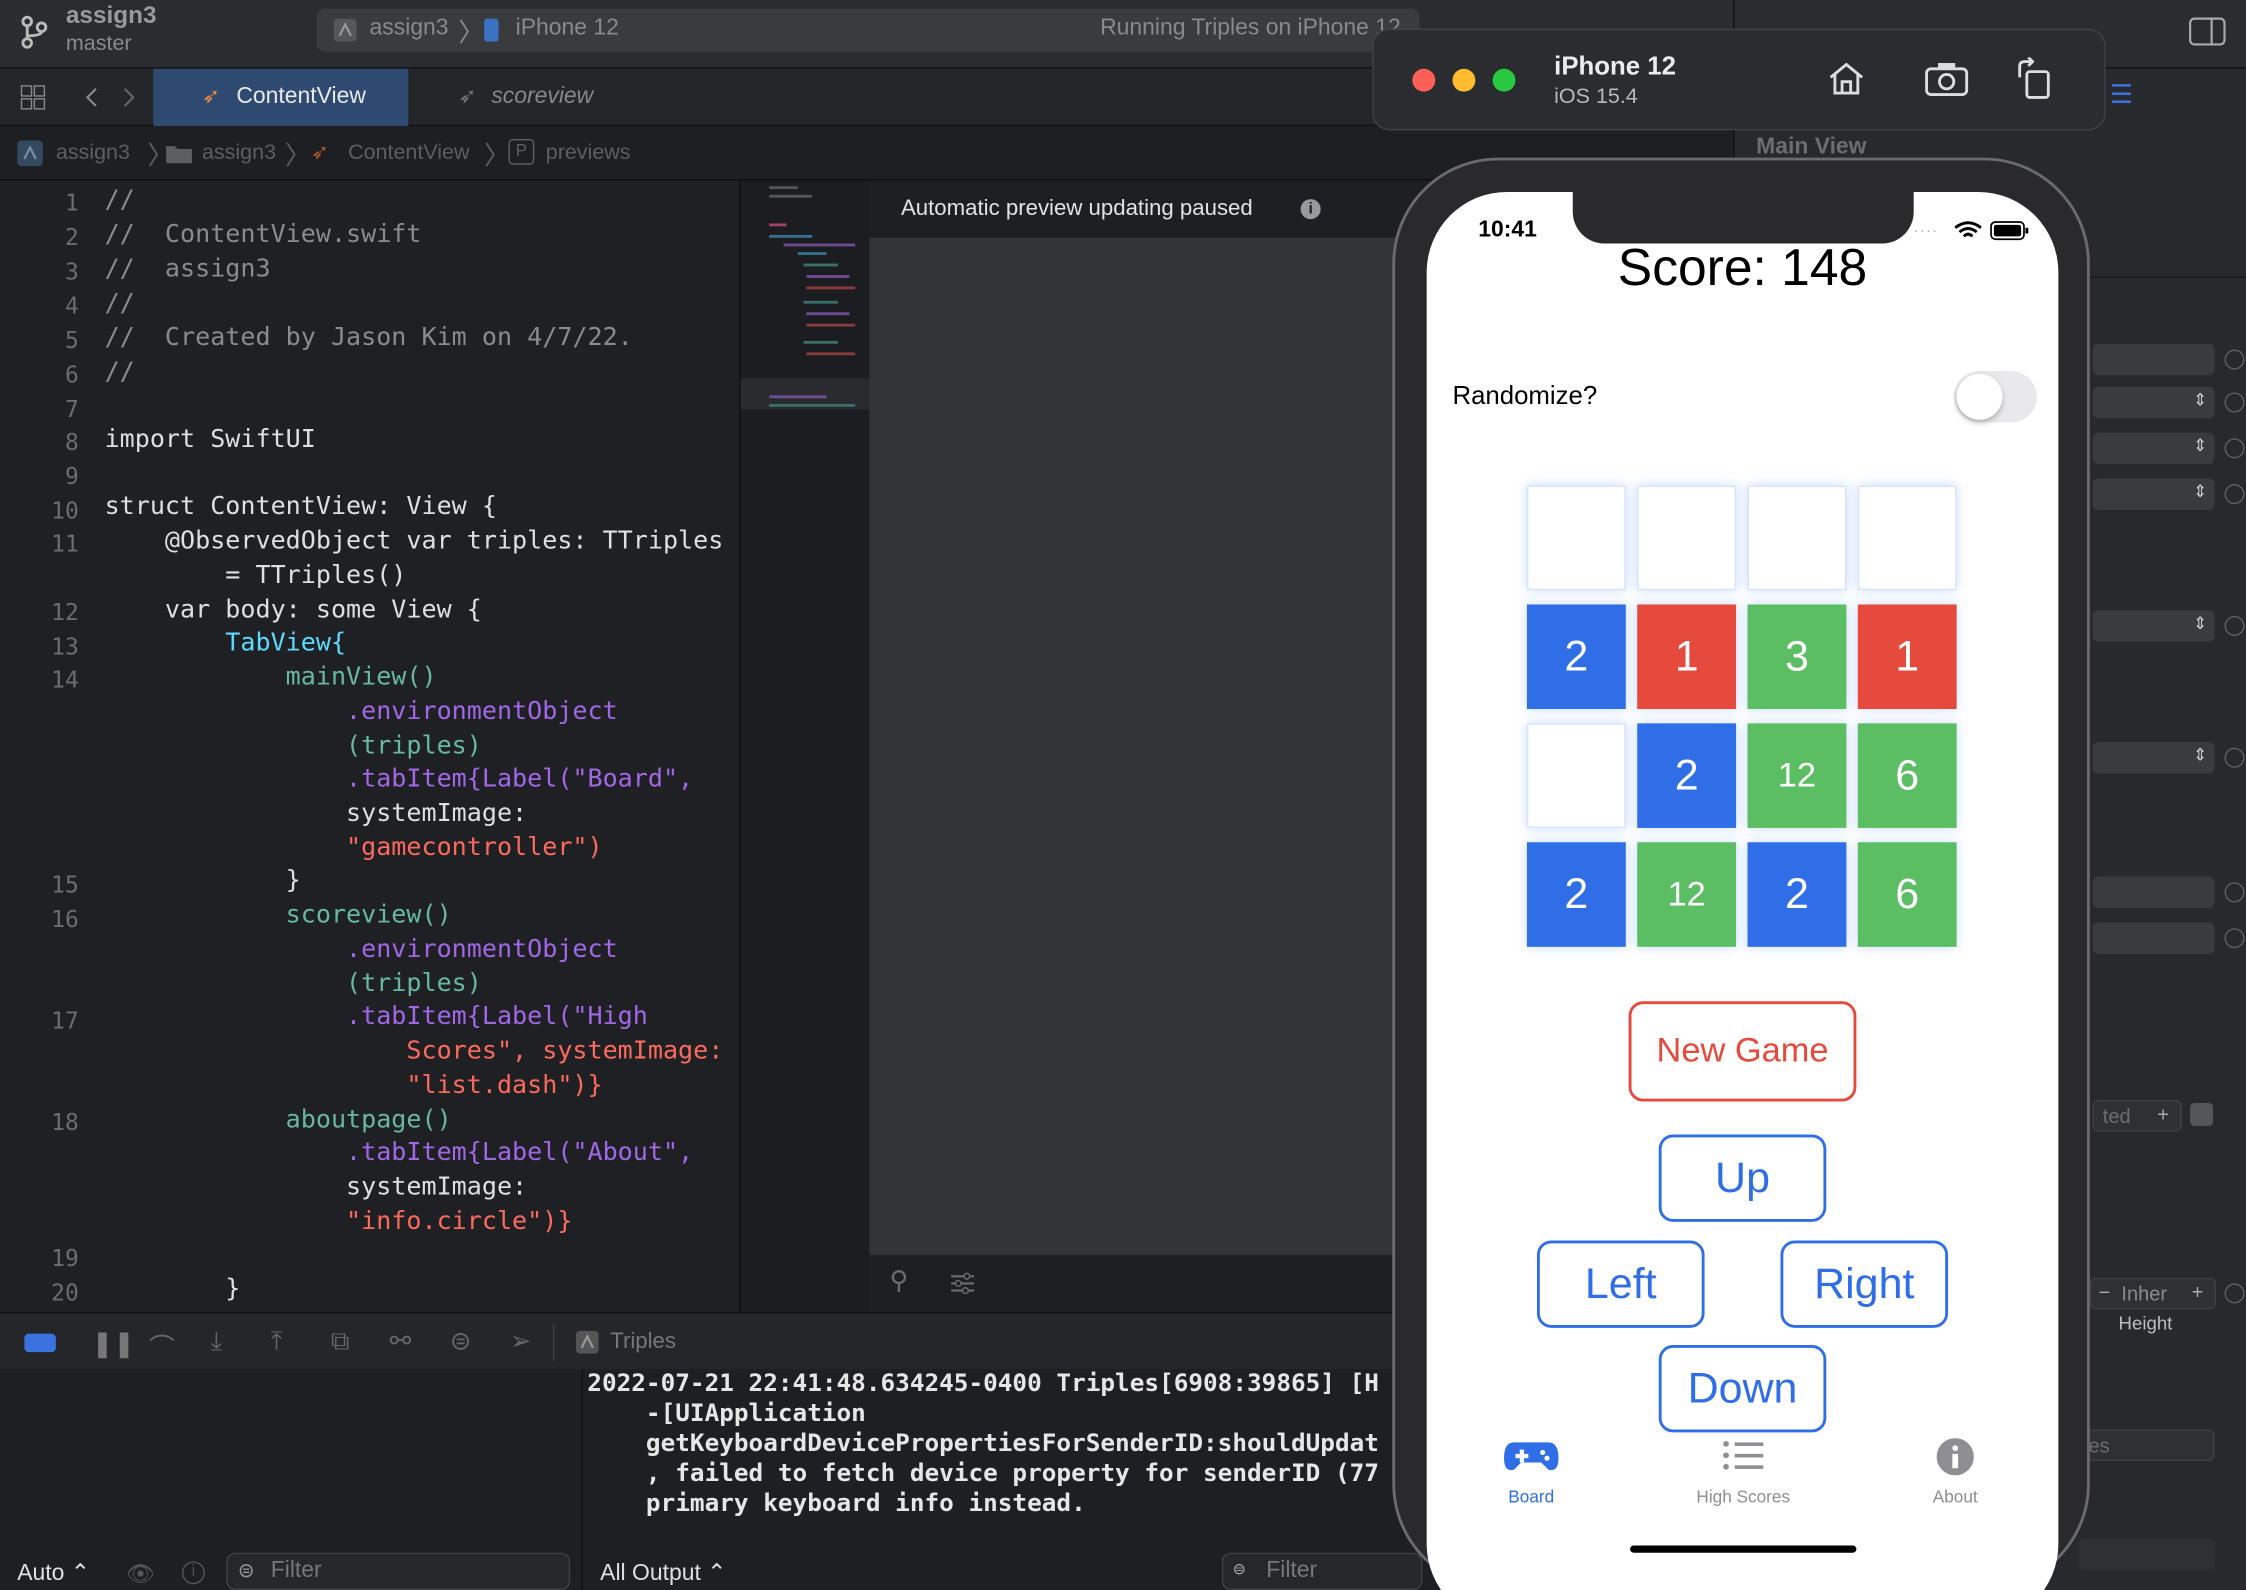 The height and width of the screenshot is (1590, 2246). What do you see at coordinates (1742, 1389) in the screenshot?
I see `down-button: Down` at bounding box center [1742, 1389].